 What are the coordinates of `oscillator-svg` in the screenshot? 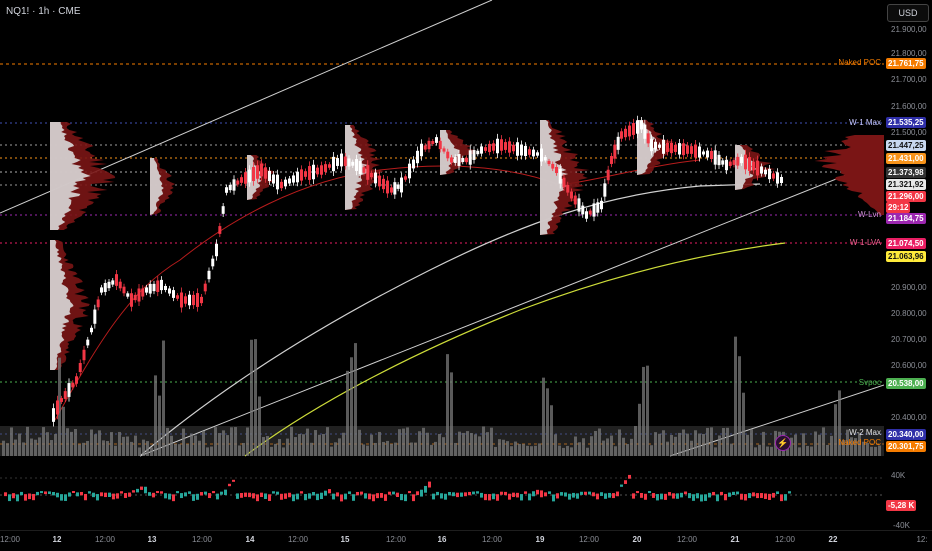 It's located at (442, 495).